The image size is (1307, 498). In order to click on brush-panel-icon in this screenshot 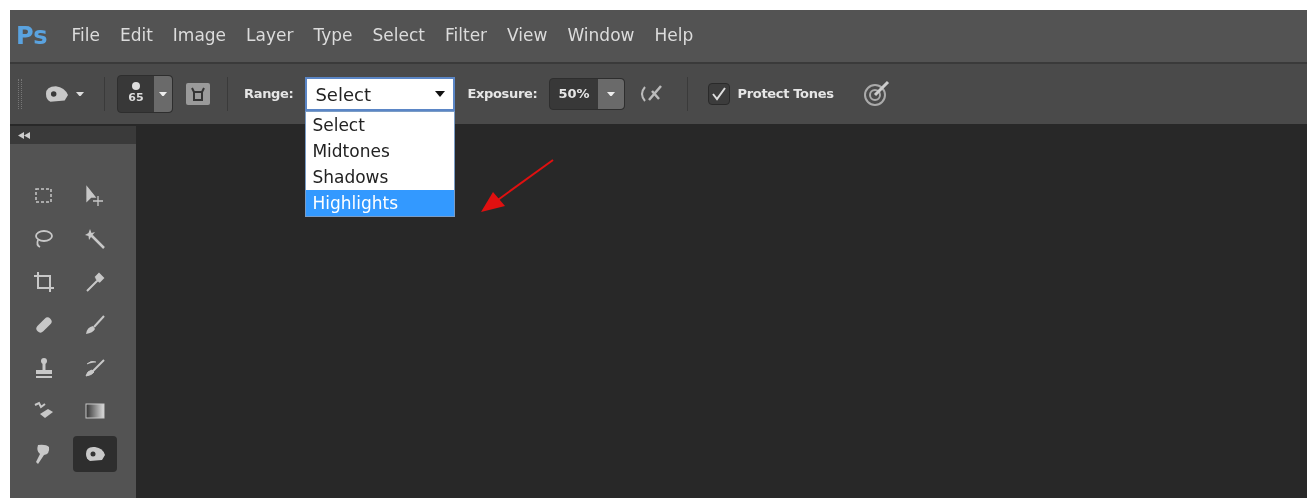, I will do `click(198, 94)`.